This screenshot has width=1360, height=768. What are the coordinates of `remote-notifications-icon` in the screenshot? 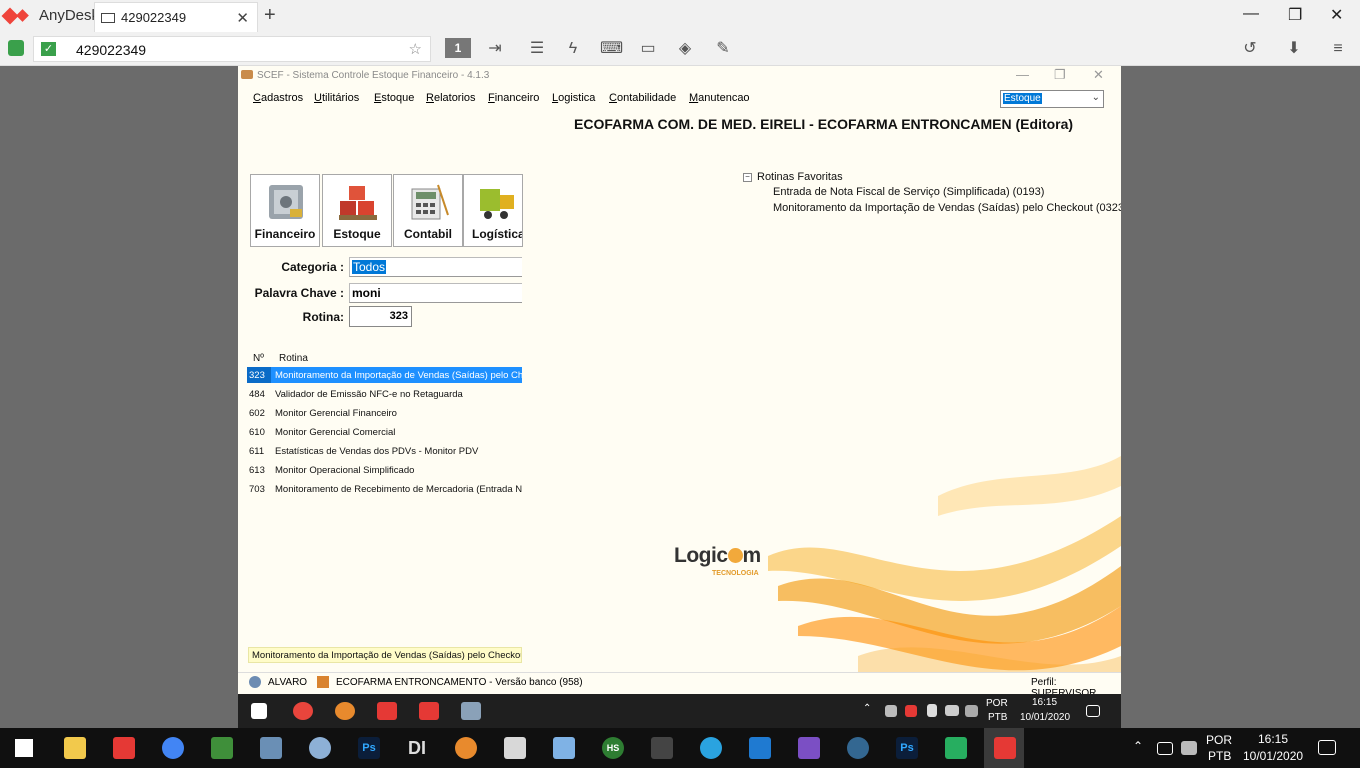 It's located at (1093, 711).